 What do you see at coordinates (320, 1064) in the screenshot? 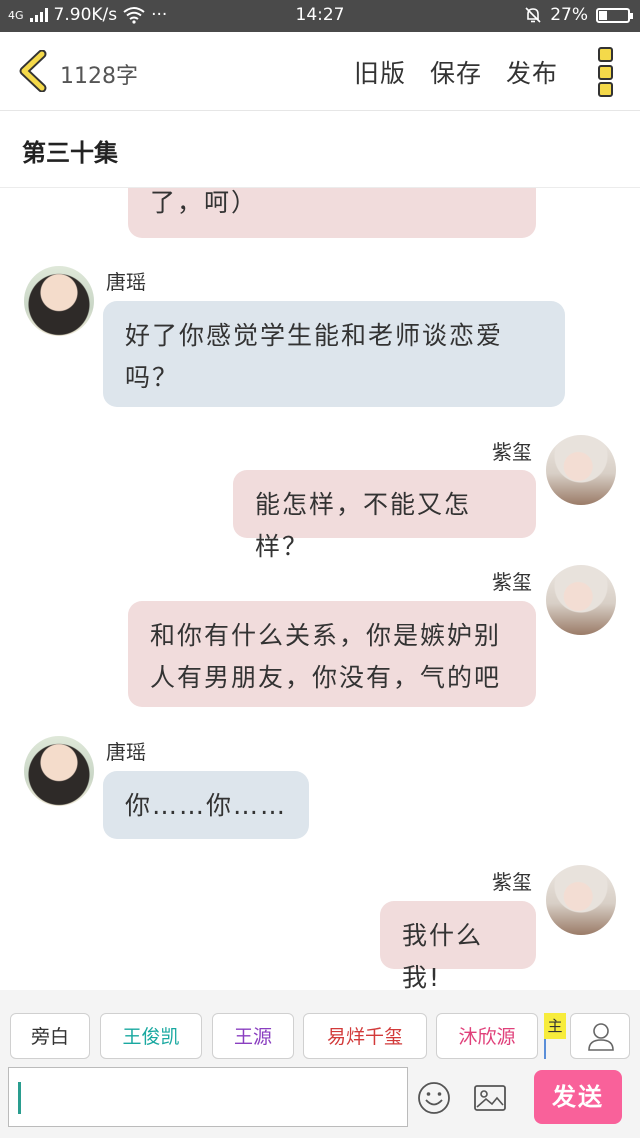
I see `composer-panel: 旁白 王俊凯 王源 易烊千玺 沐欣源 主 发送` at bounding box center [320, 1064].